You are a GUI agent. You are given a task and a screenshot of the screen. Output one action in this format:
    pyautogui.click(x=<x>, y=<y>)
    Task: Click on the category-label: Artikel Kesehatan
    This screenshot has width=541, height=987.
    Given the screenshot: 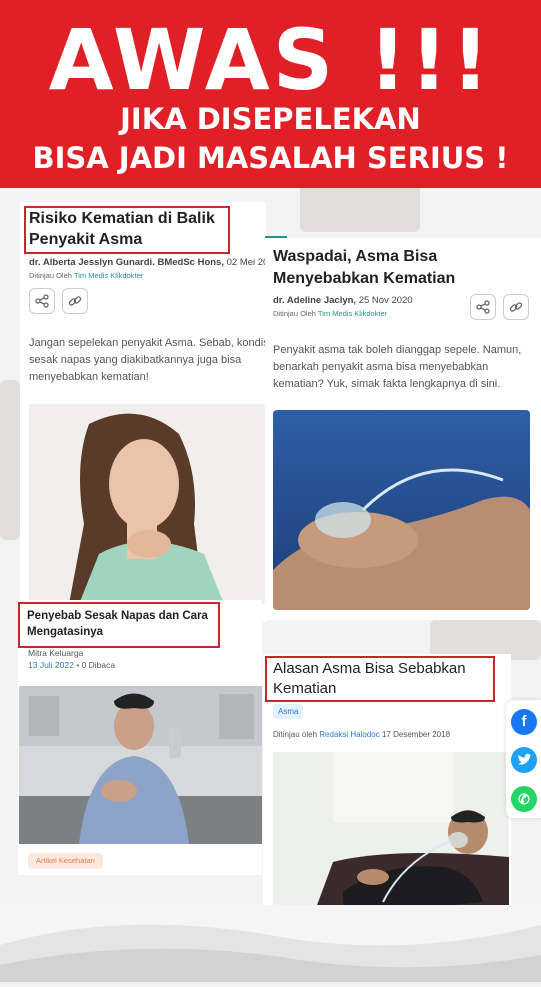 What is the action you would take?
    pyautogui.click(x=65, y=860)
    